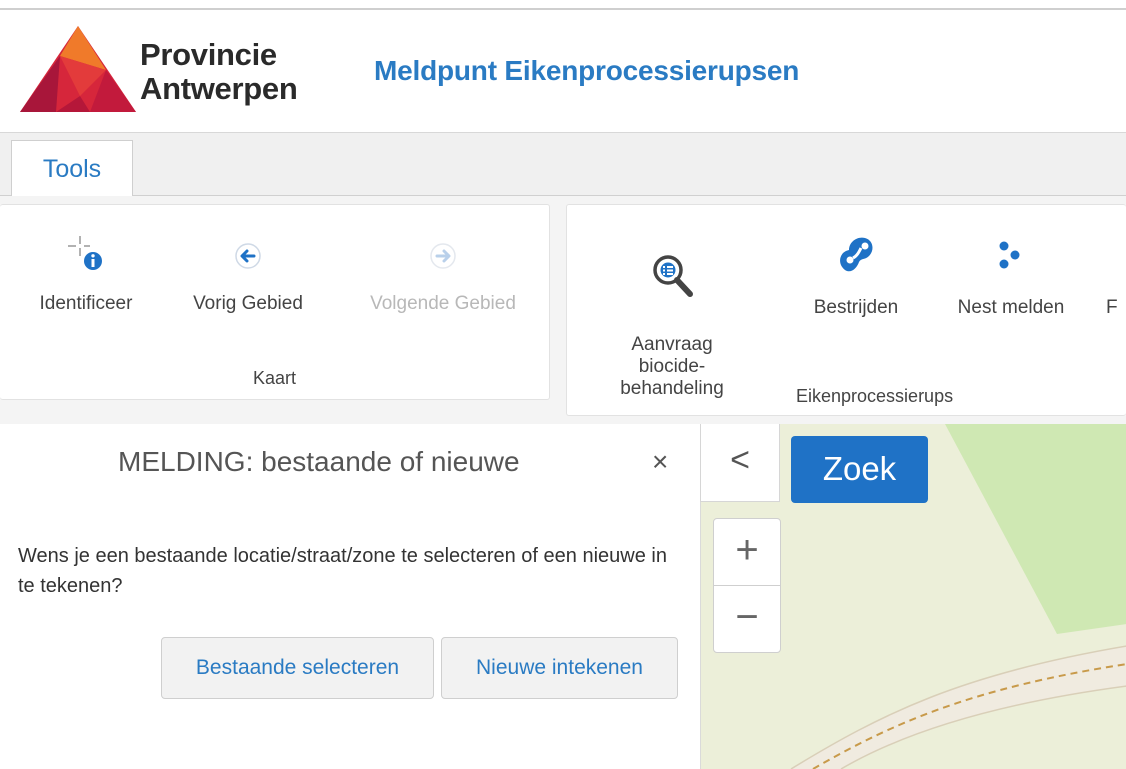  Describe the element at coordinates (740, 463) in the screenshot. I see `collapse-panel-button: <` at that location.